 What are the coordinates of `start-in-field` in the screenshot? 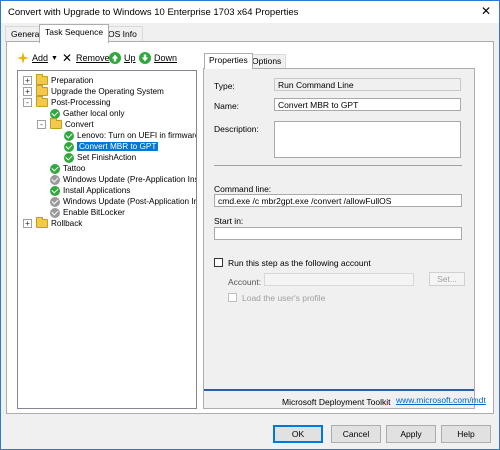 It's located at (338, 233).